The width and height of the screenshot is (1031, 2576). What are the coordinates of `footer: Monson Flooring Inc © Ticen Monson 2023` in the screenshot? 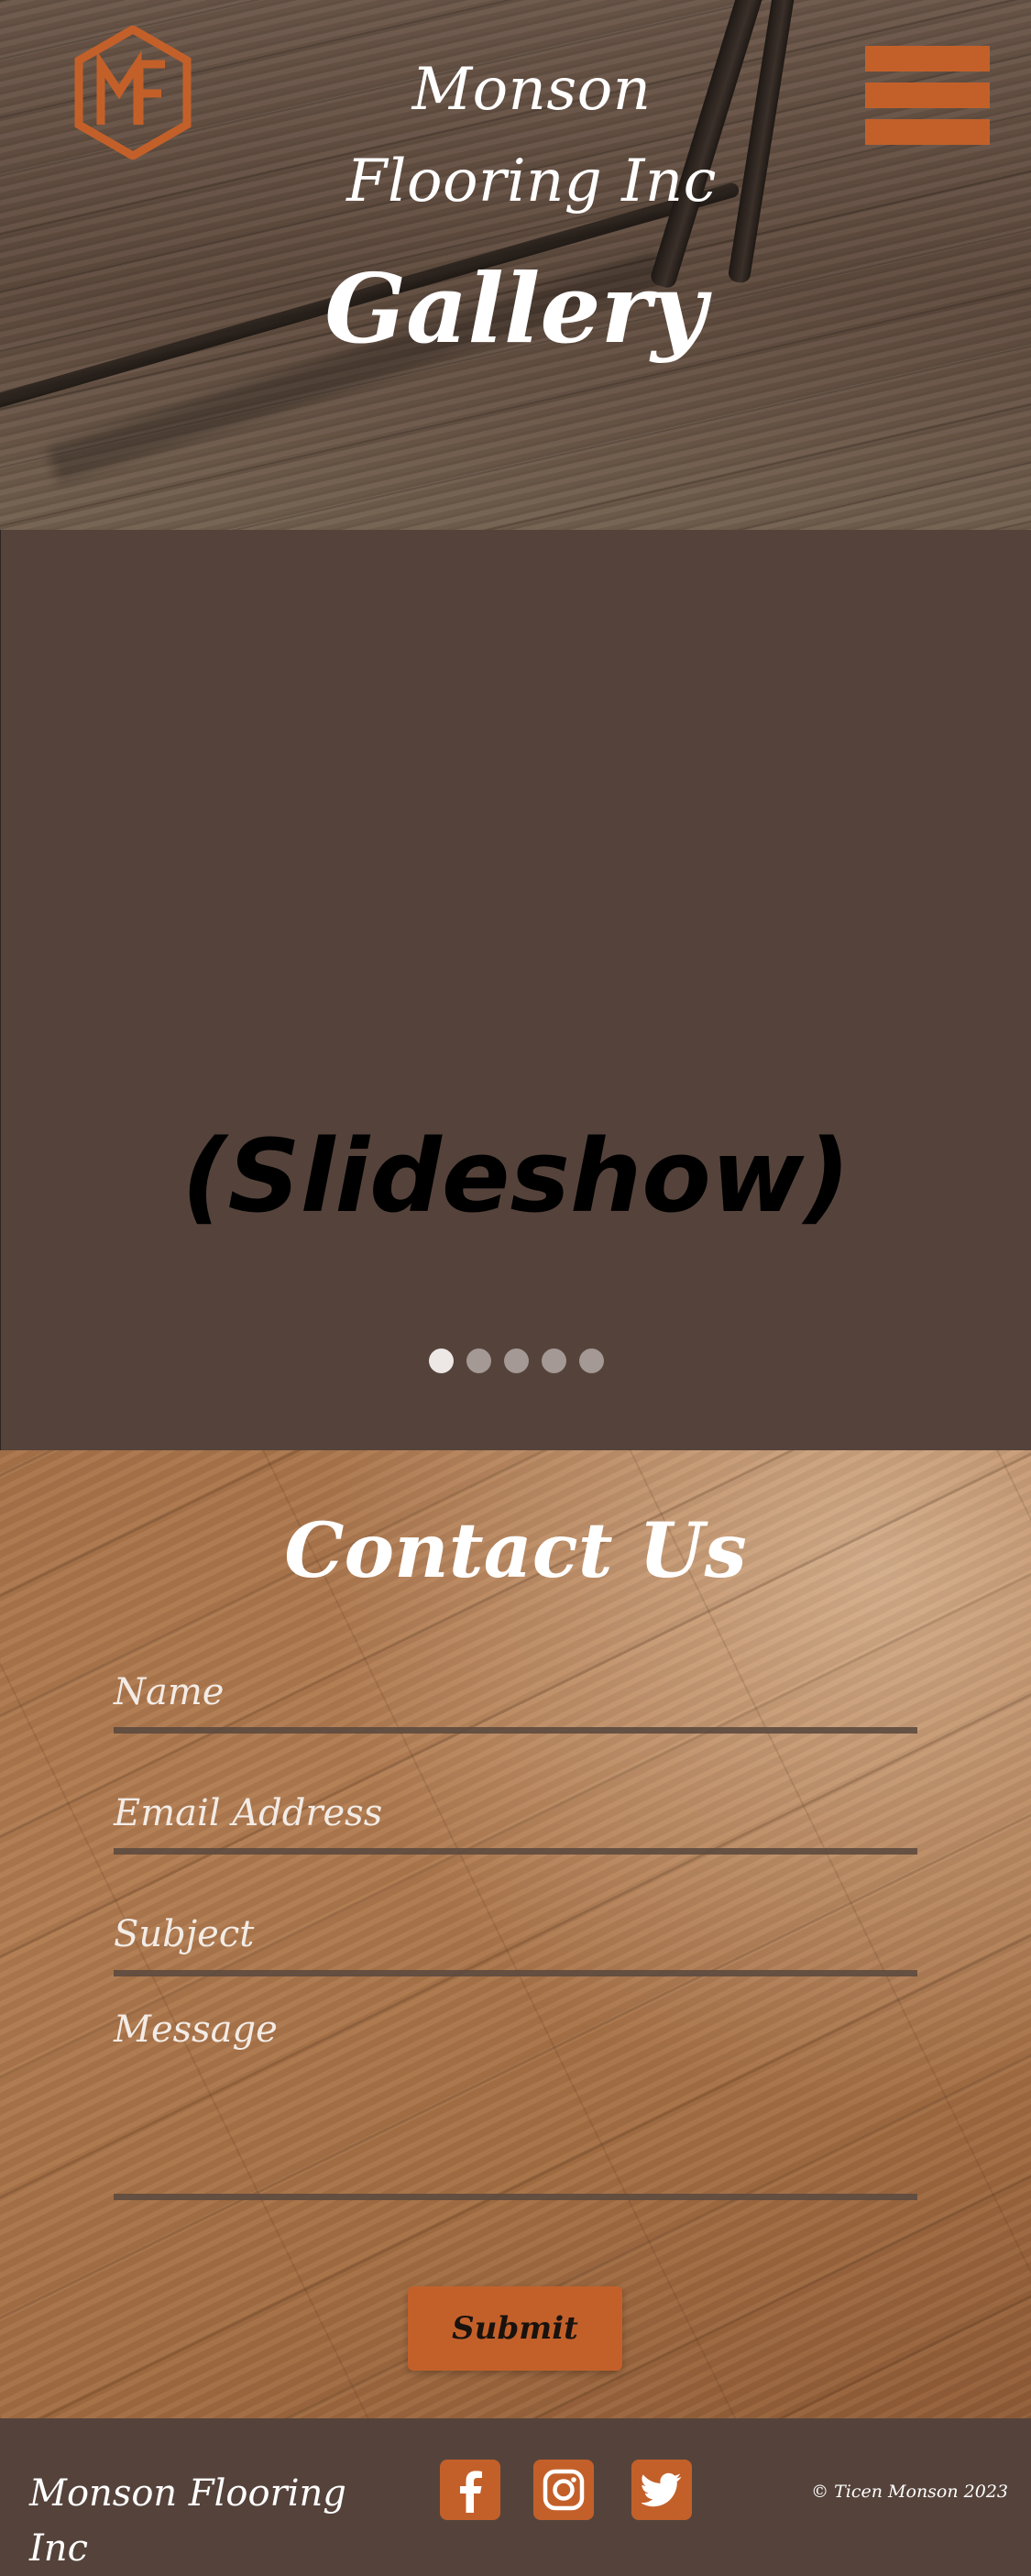 It's located at (515, 2497).